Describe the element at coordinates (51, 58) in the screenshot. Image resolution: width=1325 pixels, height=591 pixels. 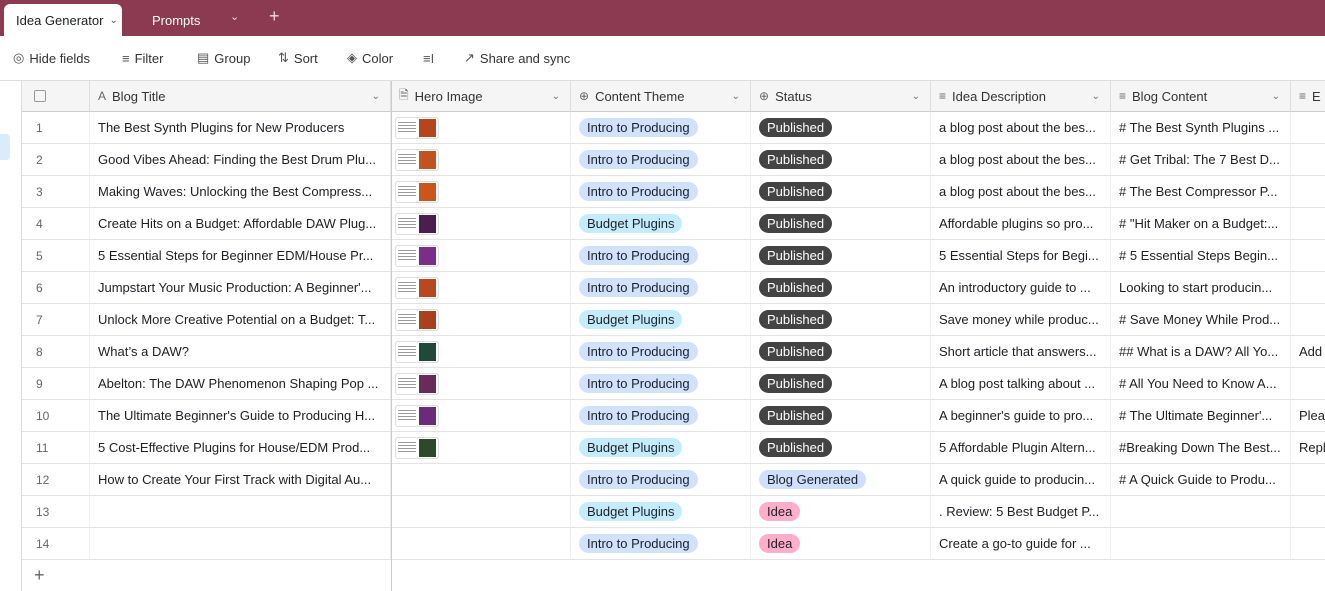
I see `hide-fields-button: ◎ Hide fields` at that location.